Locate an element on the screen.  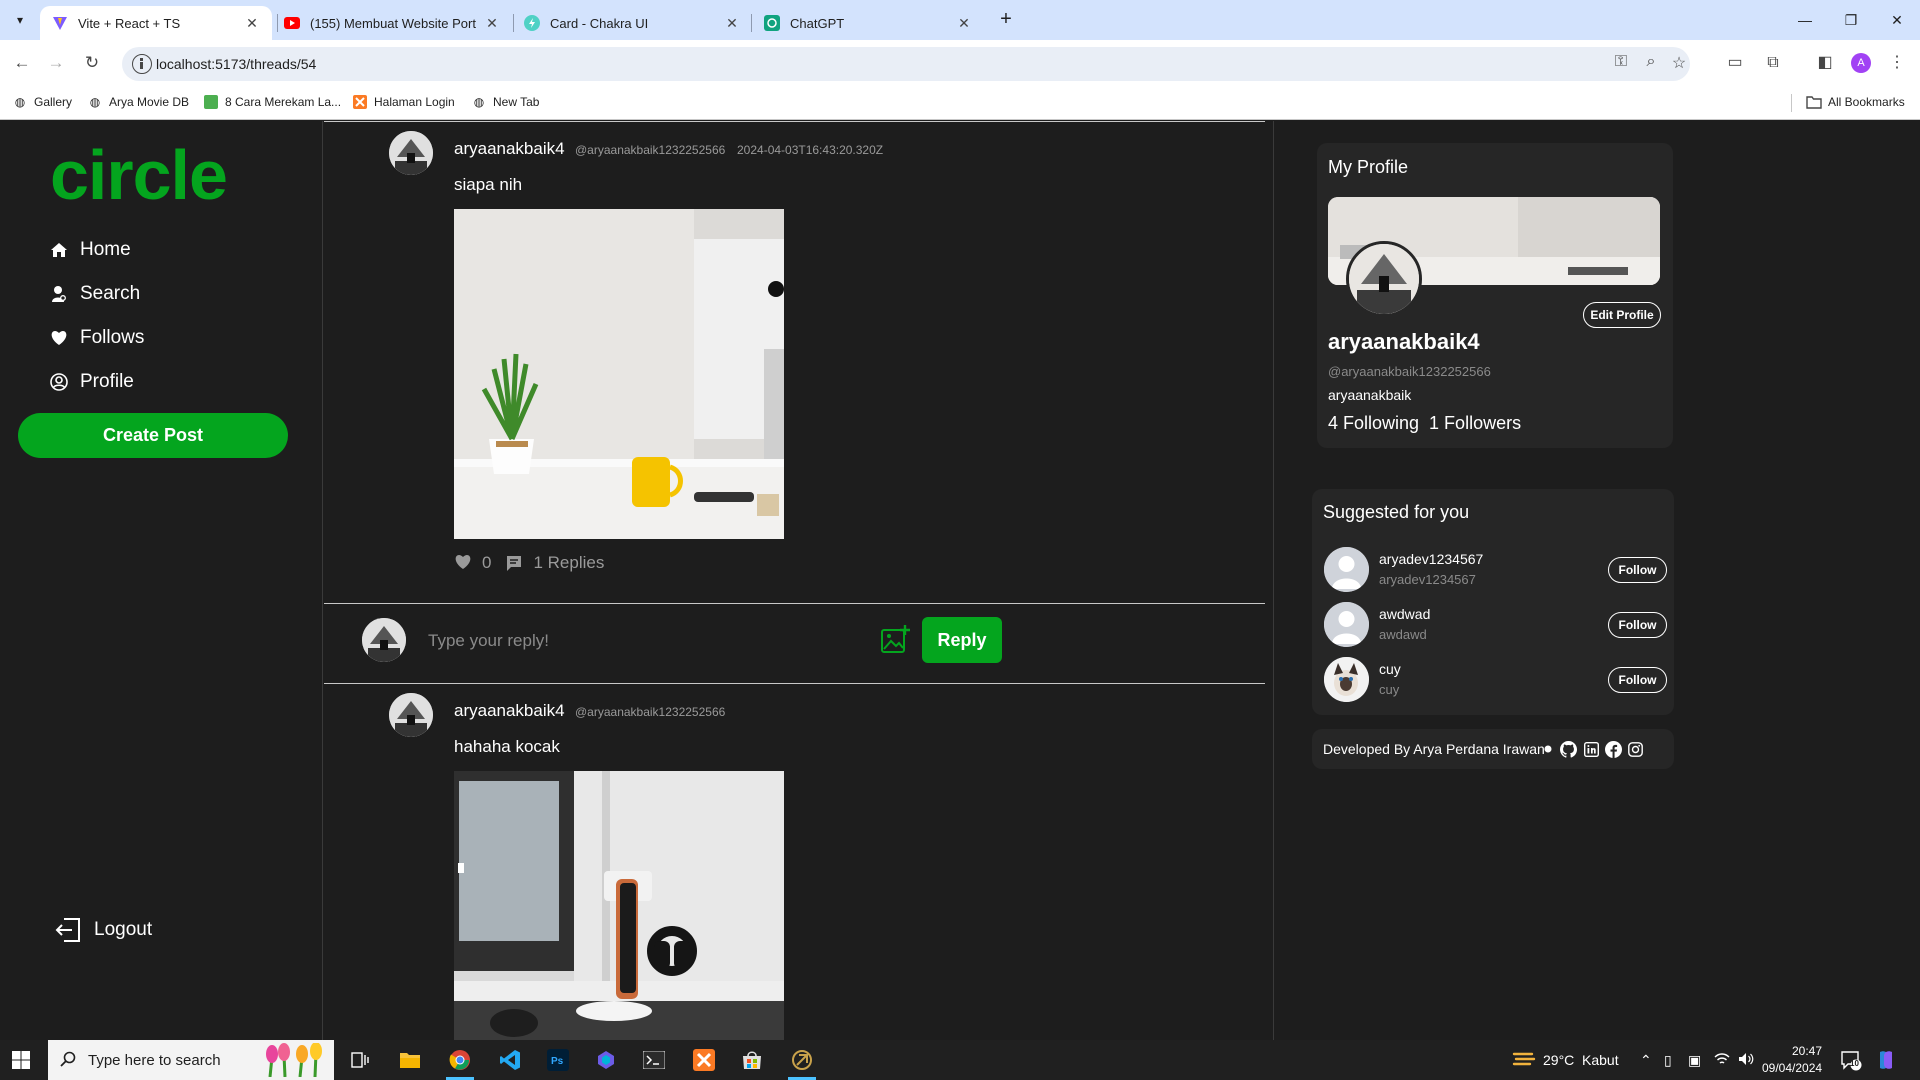
copilot-icon is located at coordinates (606, 1060).